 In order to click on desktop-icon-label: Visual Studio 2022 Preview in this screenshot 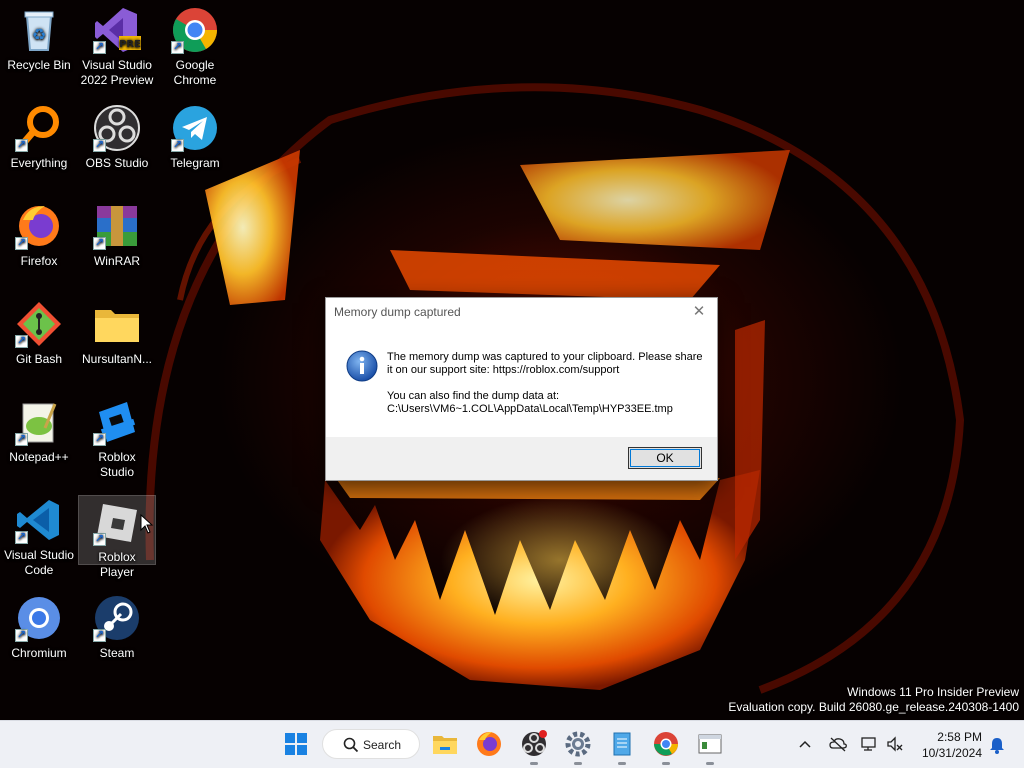, I will do `click(117, 72)`.